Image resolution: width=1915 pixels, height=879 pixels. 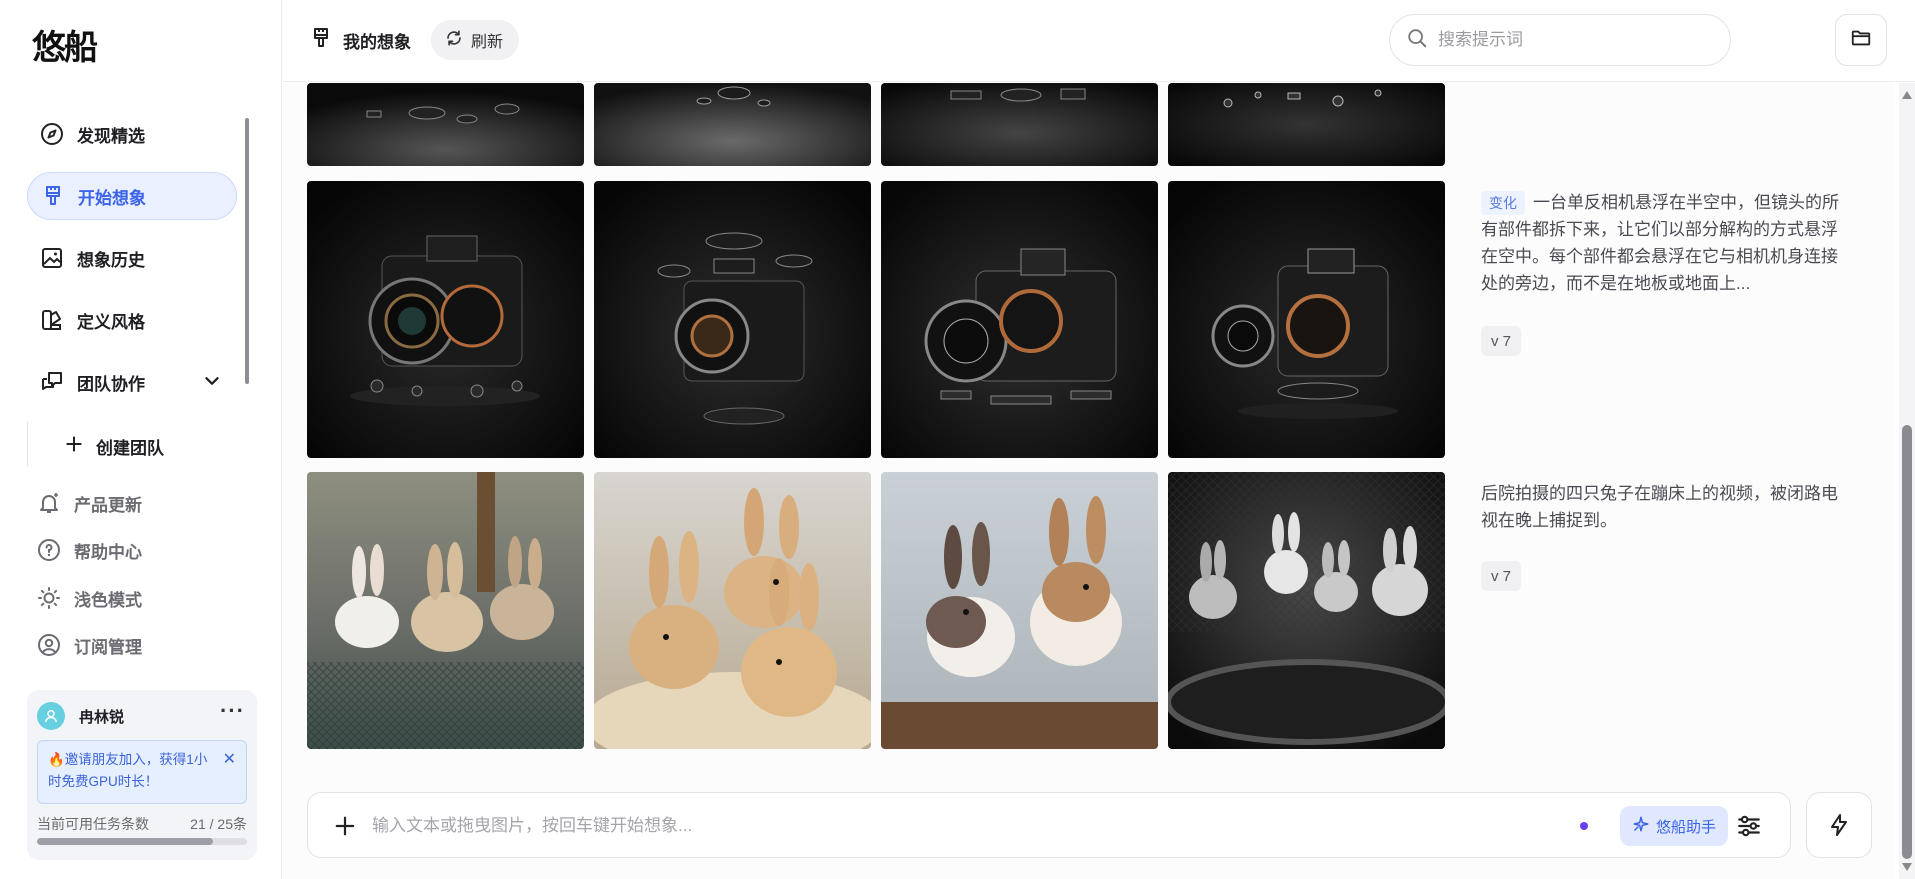 I want to click on prompt-input, so click(x=922, y=826).